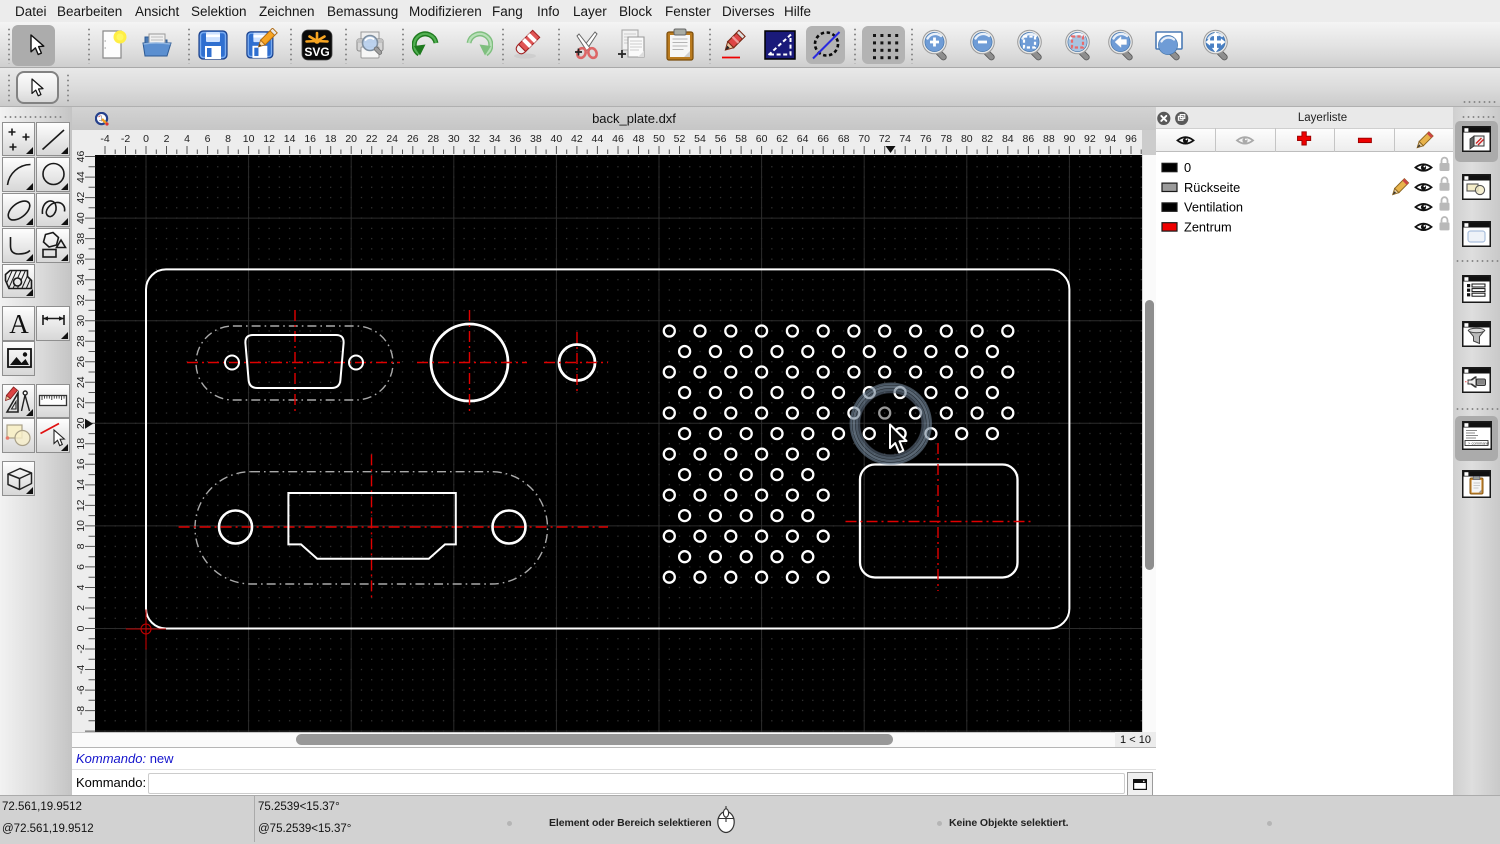 The width and height of the screenshot is (1500, 844). Describe the element at coordinates (1478, 443) in the screenshot. I see `svg-text: > command` at that location.